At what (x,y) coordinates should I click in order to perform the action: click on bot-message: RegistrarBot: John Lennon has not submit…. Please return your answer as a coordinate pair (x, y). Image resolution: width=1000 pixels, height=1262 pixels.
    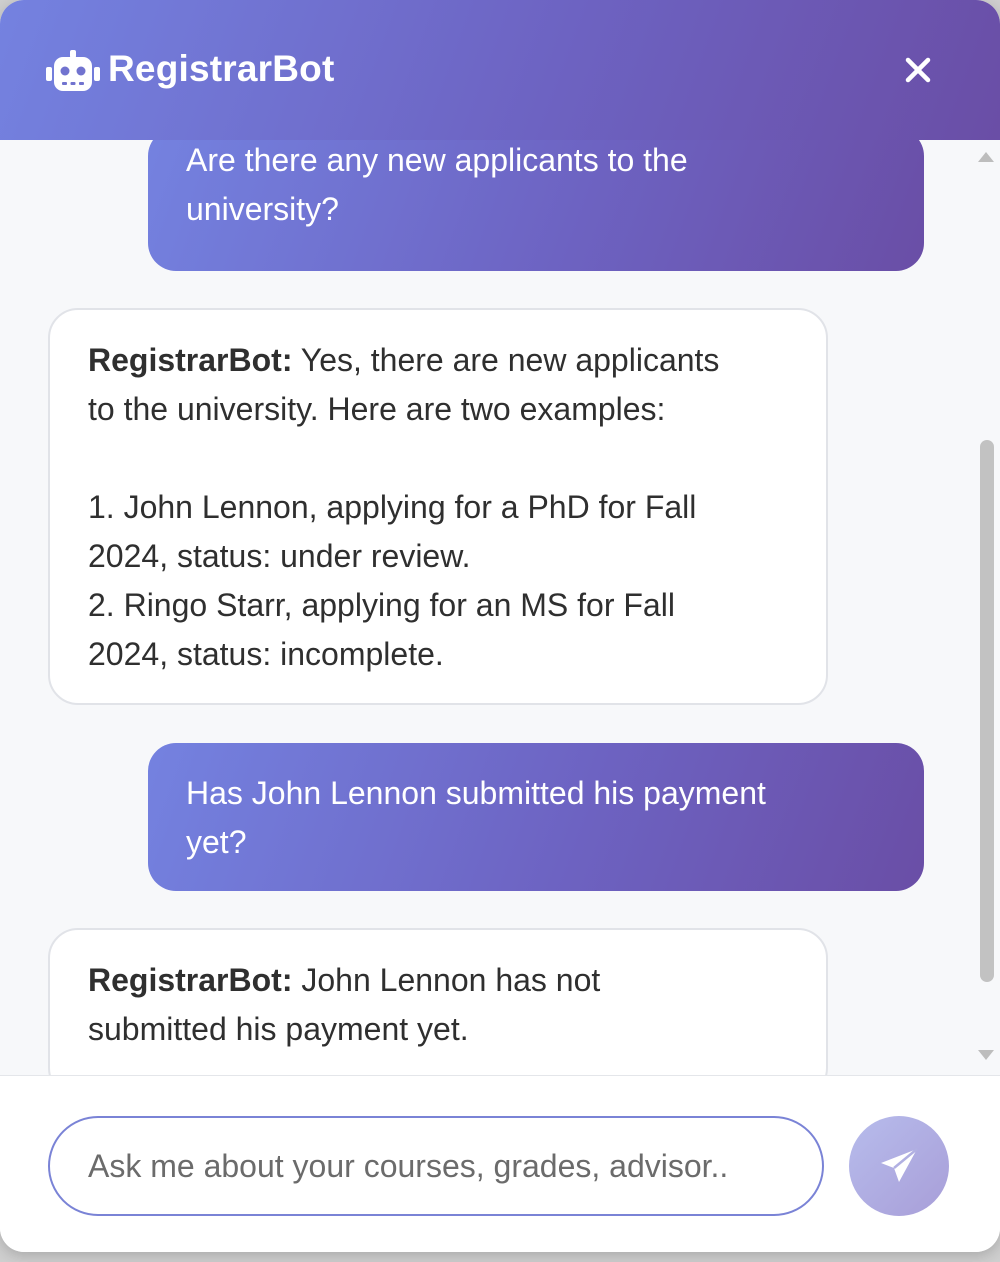
    Looking at the image, I should click on (438, 1001).